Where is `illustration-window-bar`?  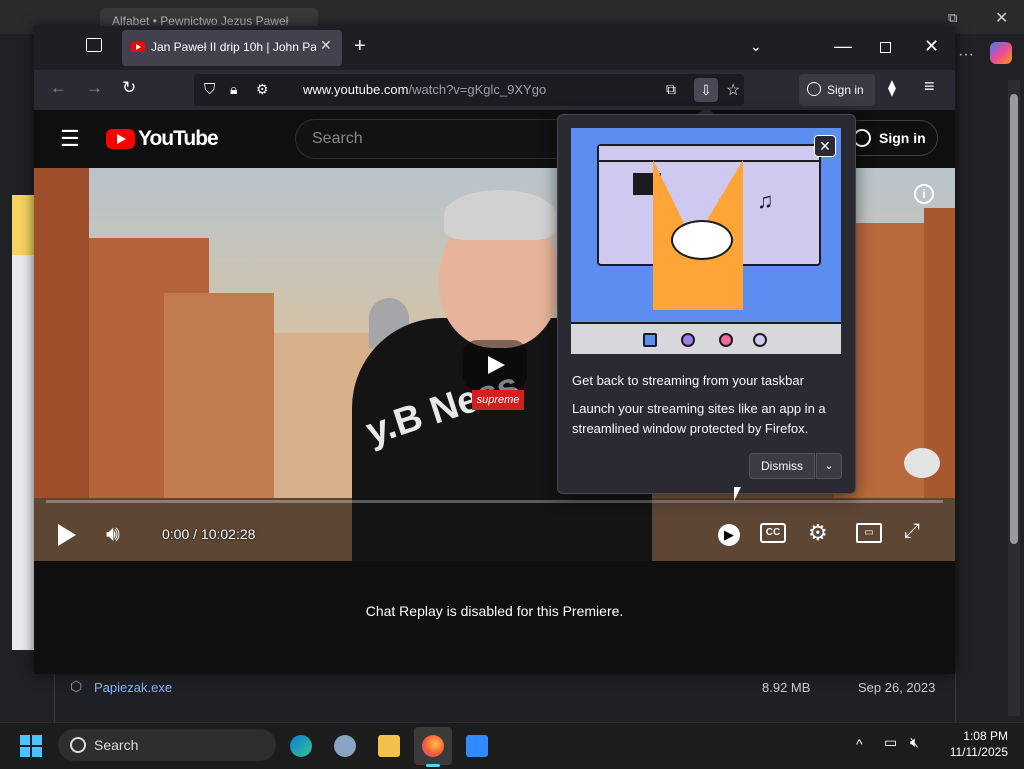 illustration-window-bar is located at coordinates (709, 154).